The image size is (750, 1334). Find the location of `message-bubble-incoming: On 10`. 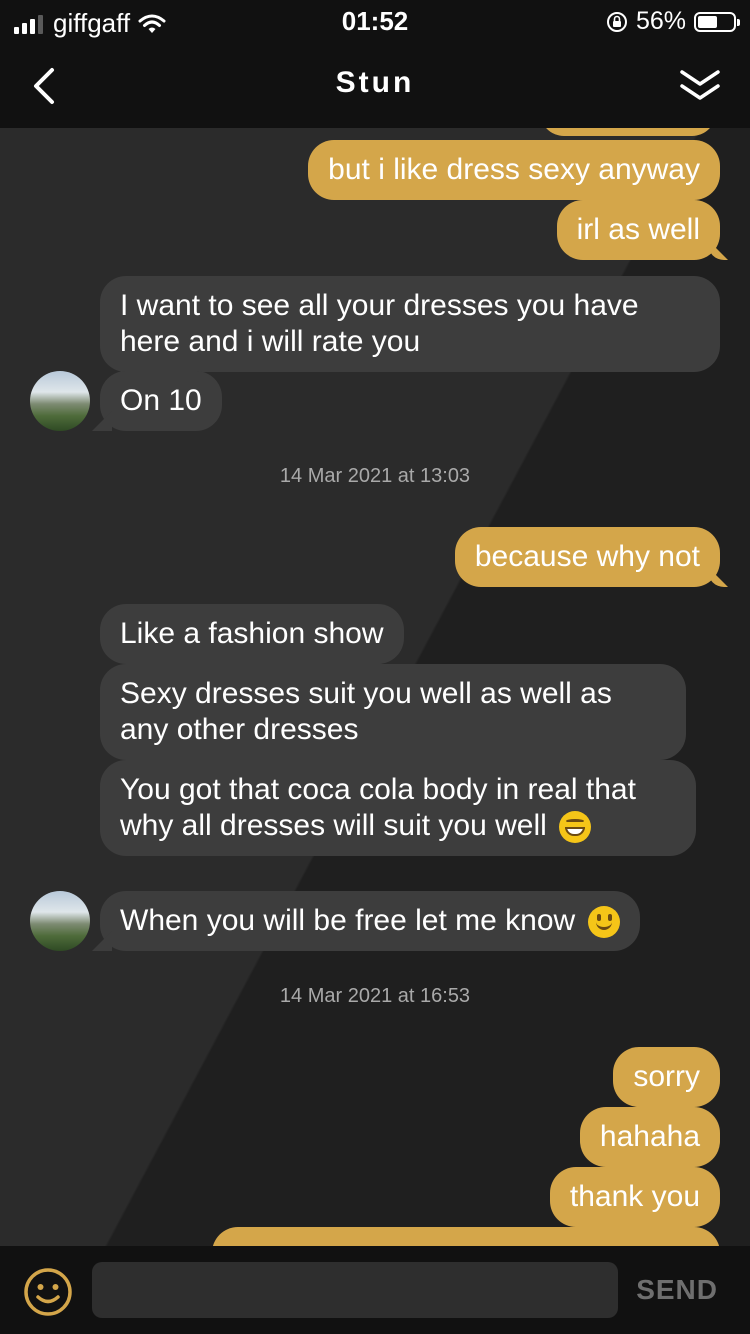

message-bubble-incoming: On 10 is located at coordinates (161, 401).